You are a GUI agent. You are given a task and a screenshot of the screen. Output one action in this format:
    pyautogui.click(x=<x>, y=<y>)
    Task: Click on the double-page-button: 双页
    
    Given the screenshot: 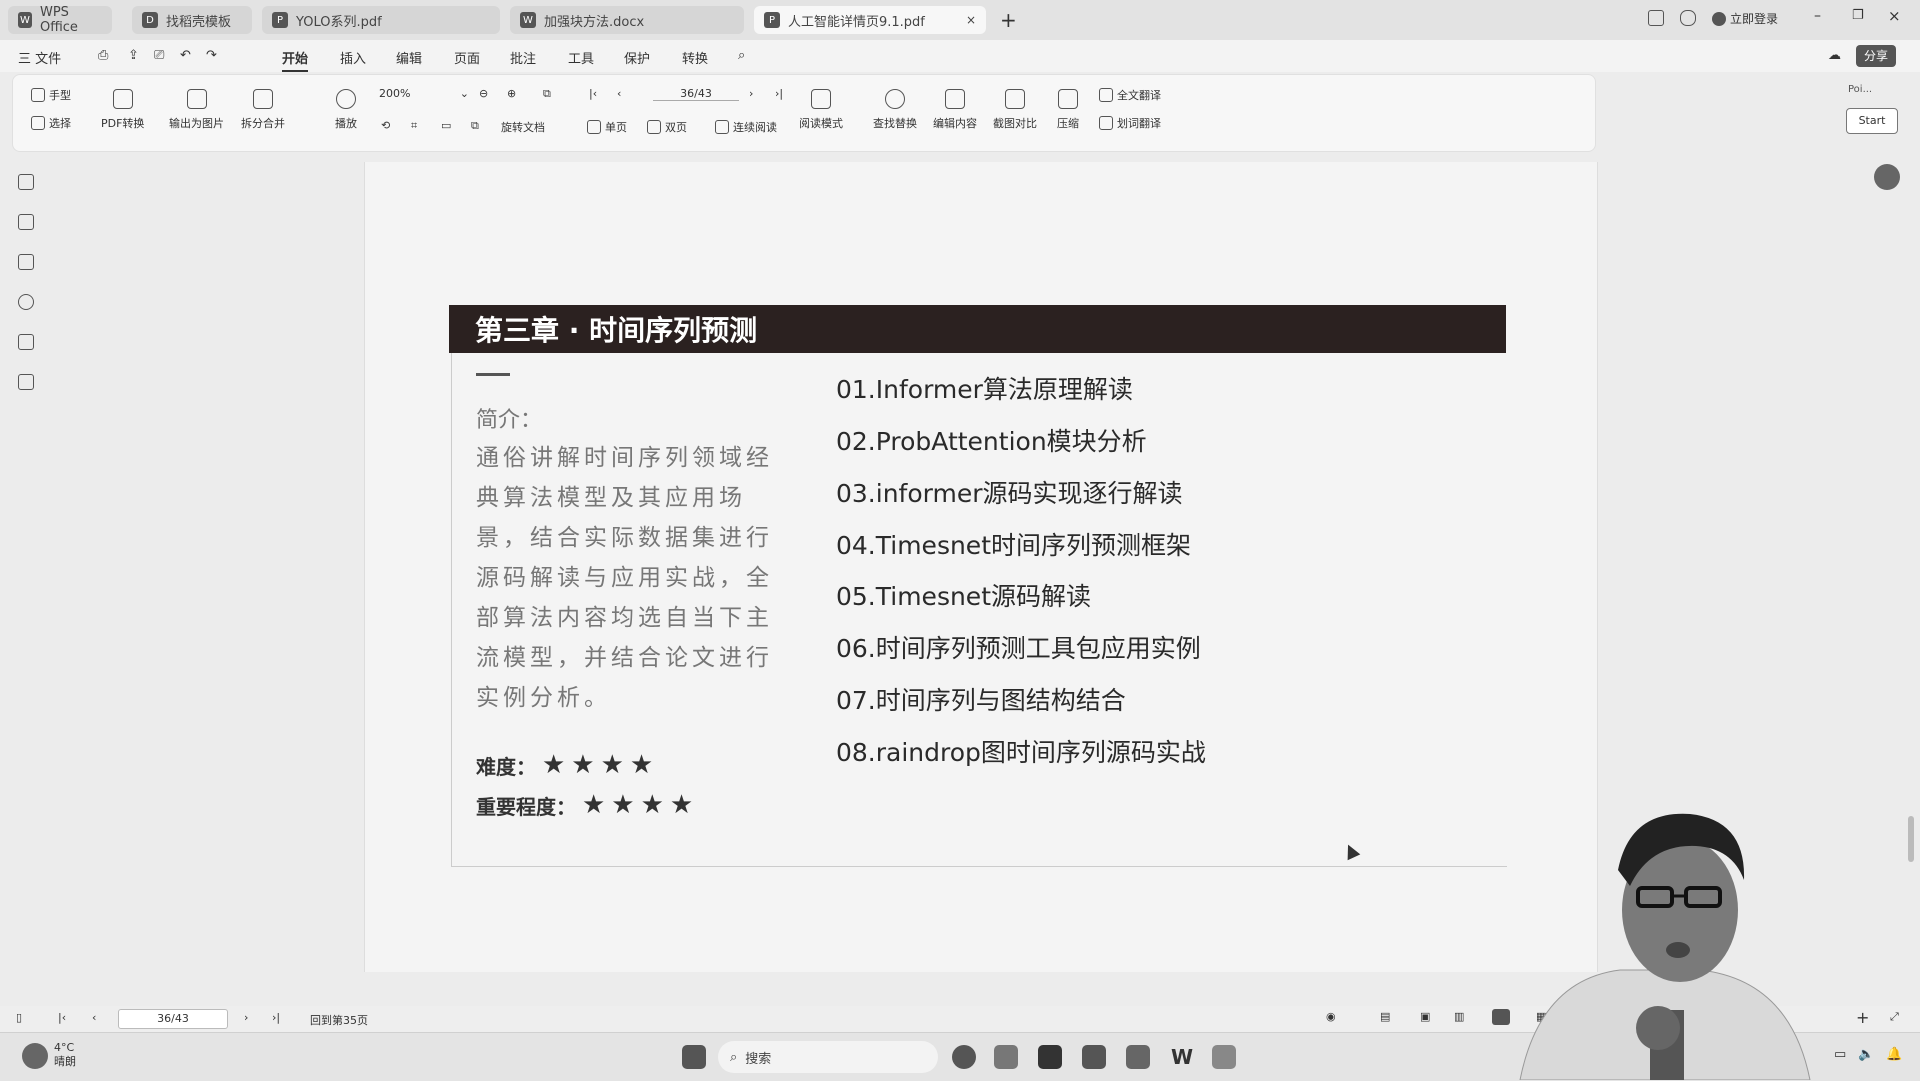 What is the action you would take?
    pyautogui.click(x=667, y=127)
    